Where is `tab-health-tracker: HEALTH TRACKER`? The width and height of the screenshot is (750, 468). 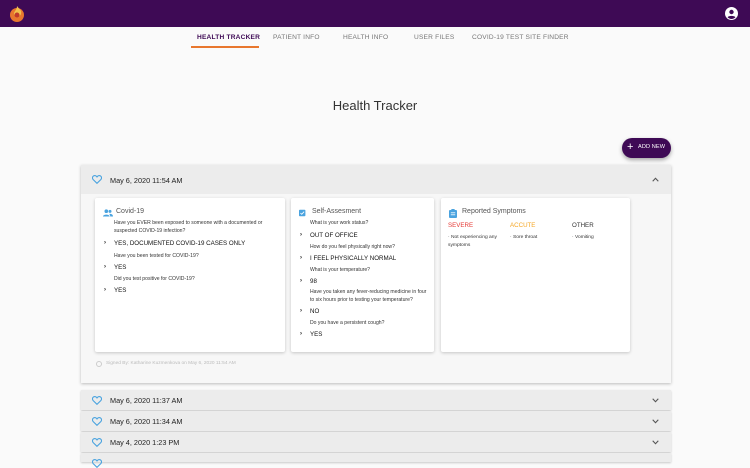 tab-health-tracker: HEALTH TRACKER is located at coordinates (228, 37).